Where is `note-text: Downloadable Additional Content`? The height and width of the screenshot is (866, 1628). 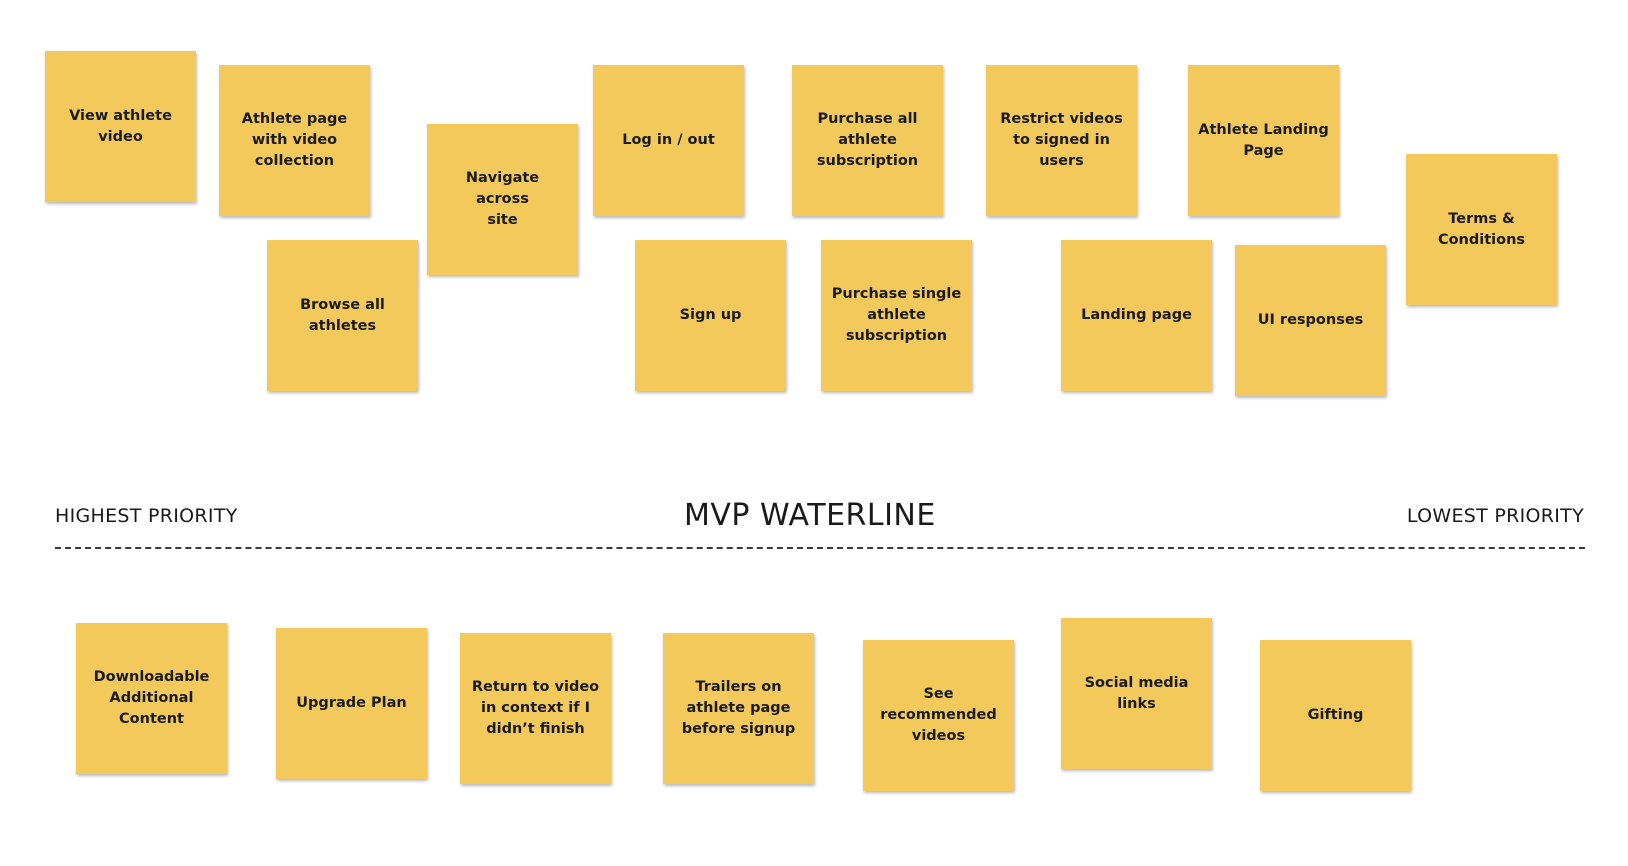 note-text: Downloadable Additional Content is located at coordinates (151, 698).